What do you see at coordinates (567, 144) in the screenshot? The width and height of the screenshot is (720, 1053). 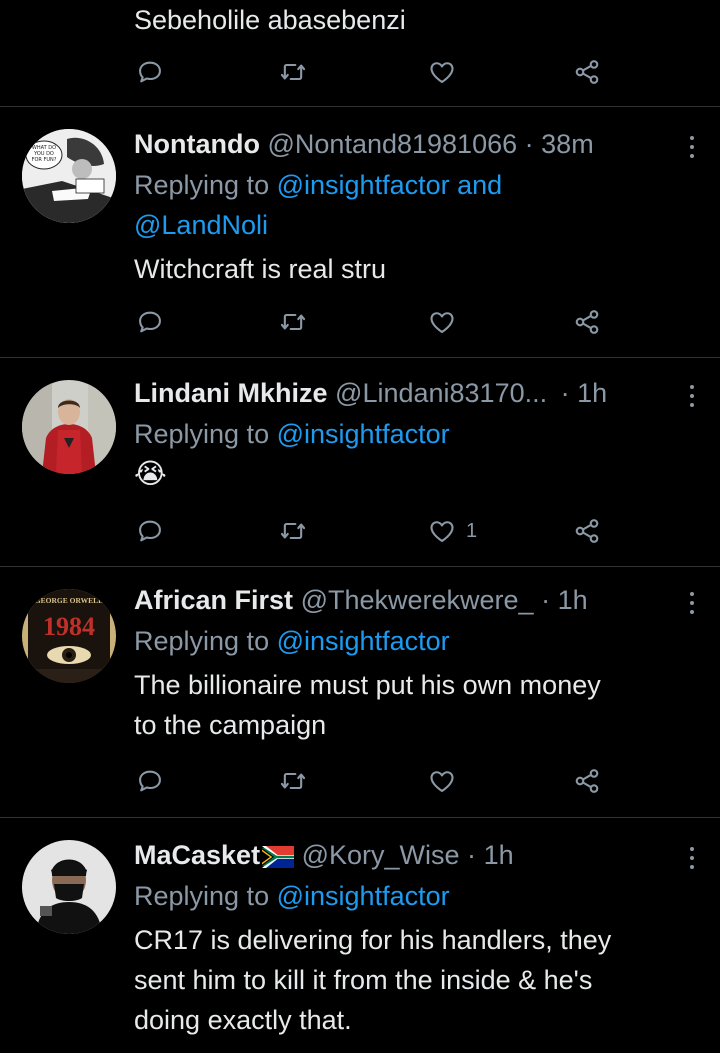 I see `timestamp: 38m` at bounding box center [567, 144].